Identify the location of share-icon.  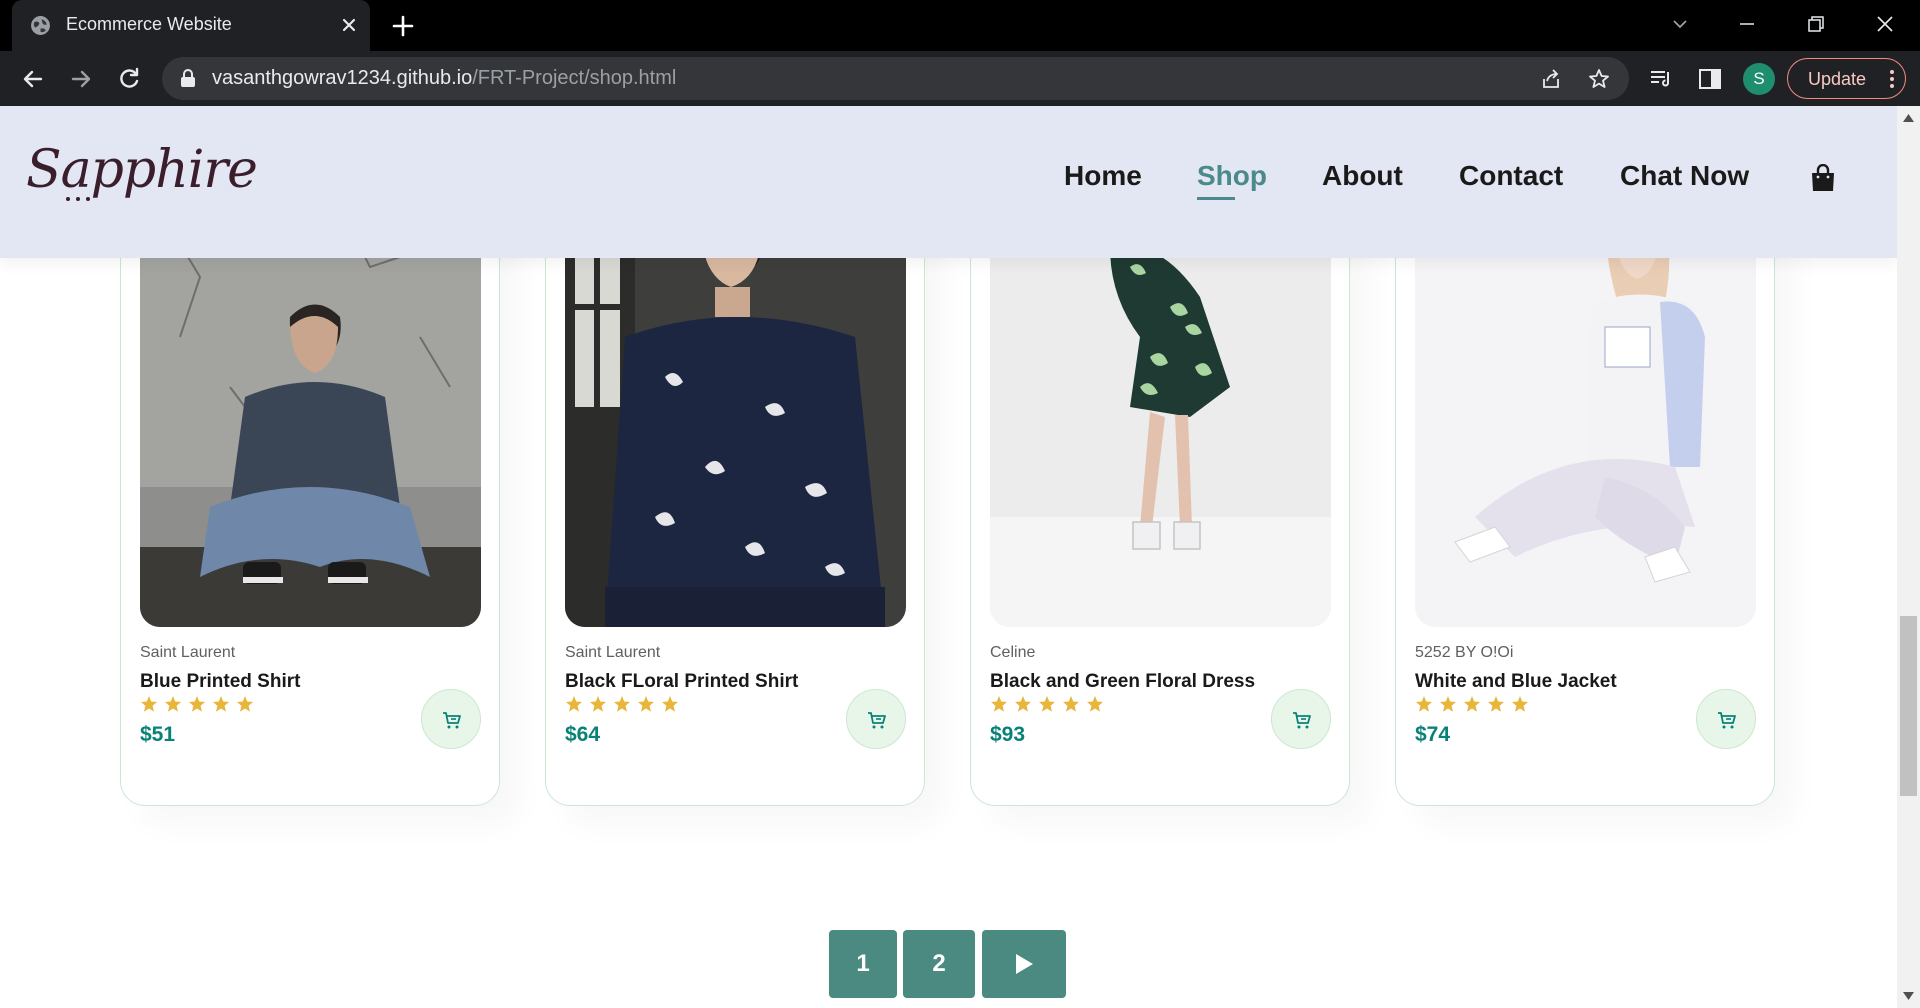
(1551, 79).